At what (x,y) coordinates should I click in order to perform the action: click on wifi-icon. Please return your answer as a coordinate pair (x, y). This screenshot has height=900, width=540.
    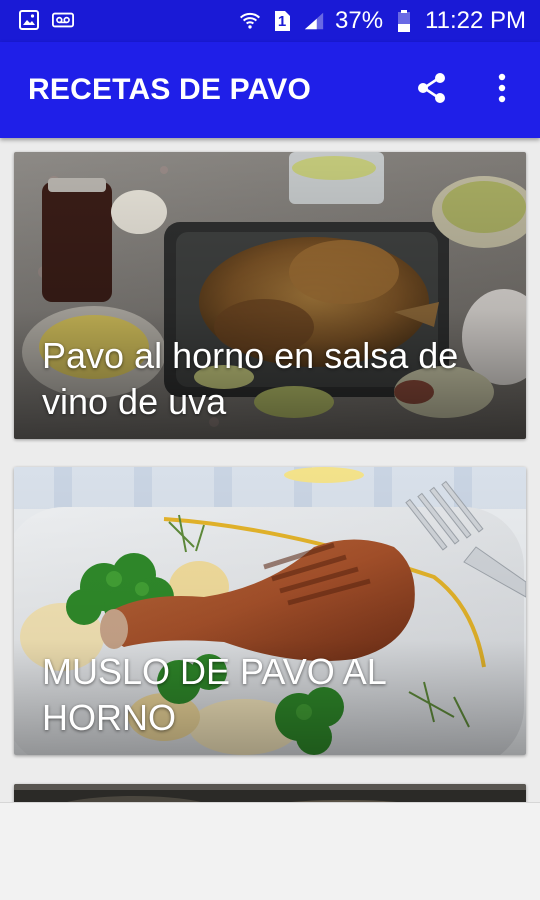
    Looking at the image, I should click on (250, 21).